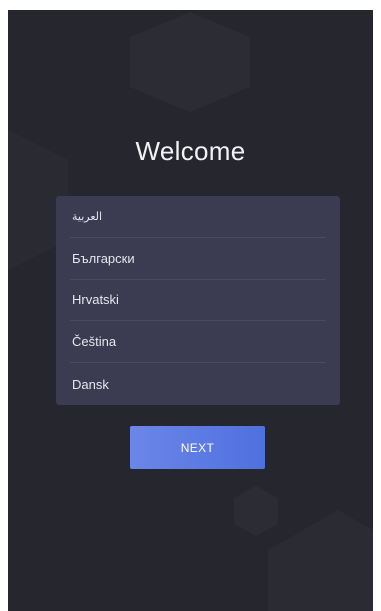 The image size is (381, 611). I want to click on bg-hexagon-small, so click(256, 511).